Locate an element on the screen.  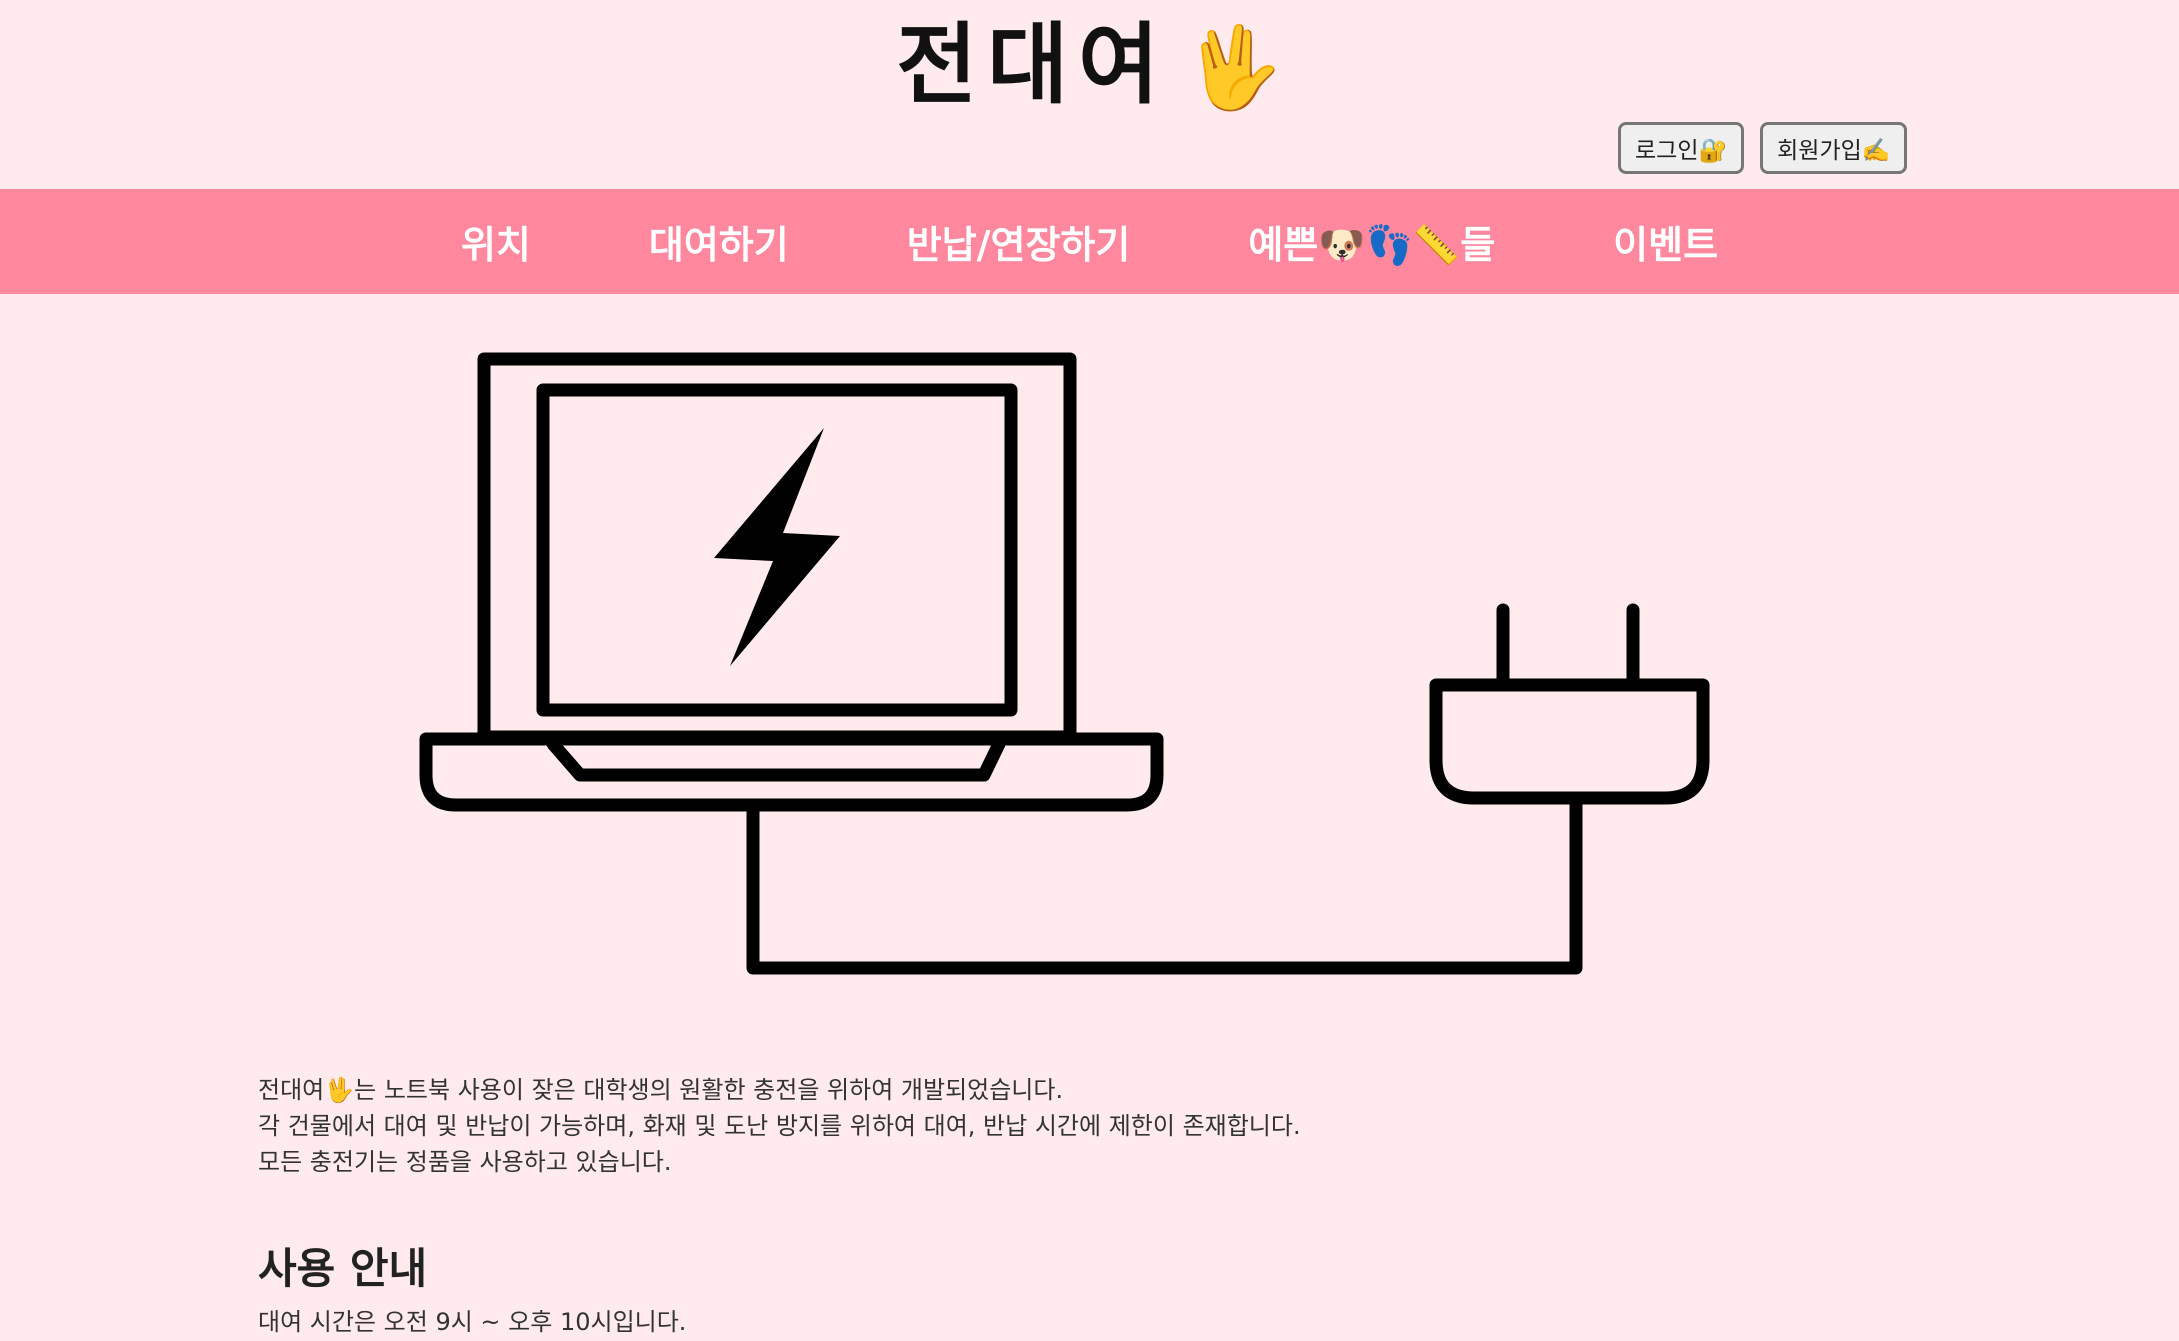
intro-line-3: 모든 충전기는 정품을 사용하고 있습니다. is located at coordinates (465, 1162).